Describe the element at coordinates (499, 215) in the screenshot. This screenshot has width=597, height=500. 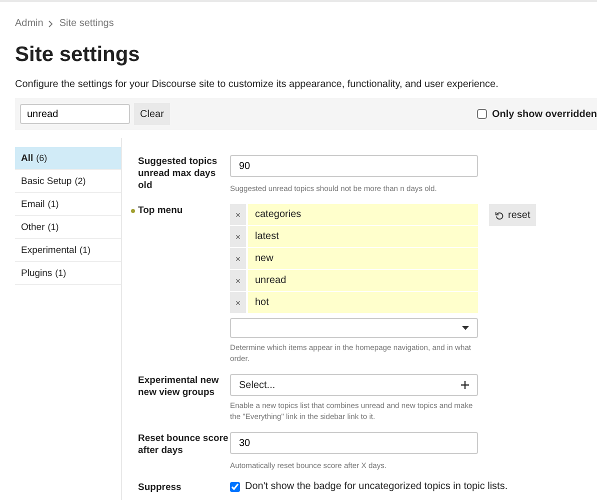
I see `undo-icon` at that location.